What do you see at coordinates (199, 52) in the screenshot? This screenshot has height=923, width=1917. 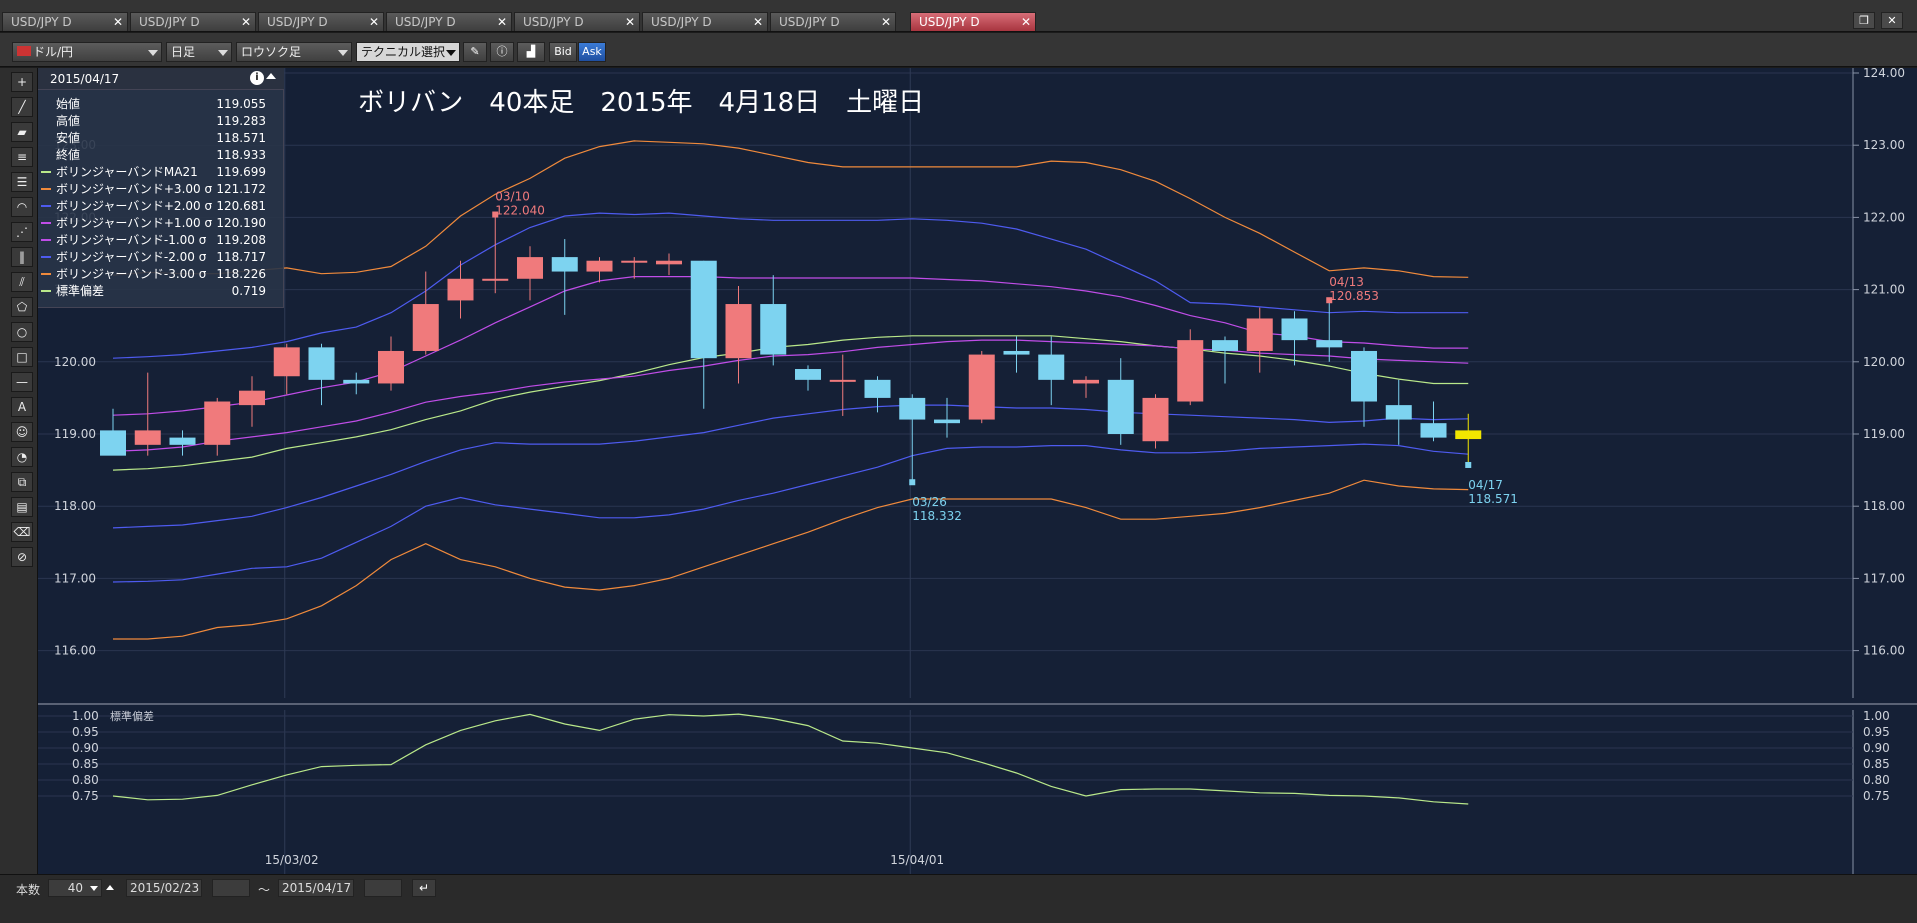 I see `period-select: 日足` at bounding box center [199, 52].